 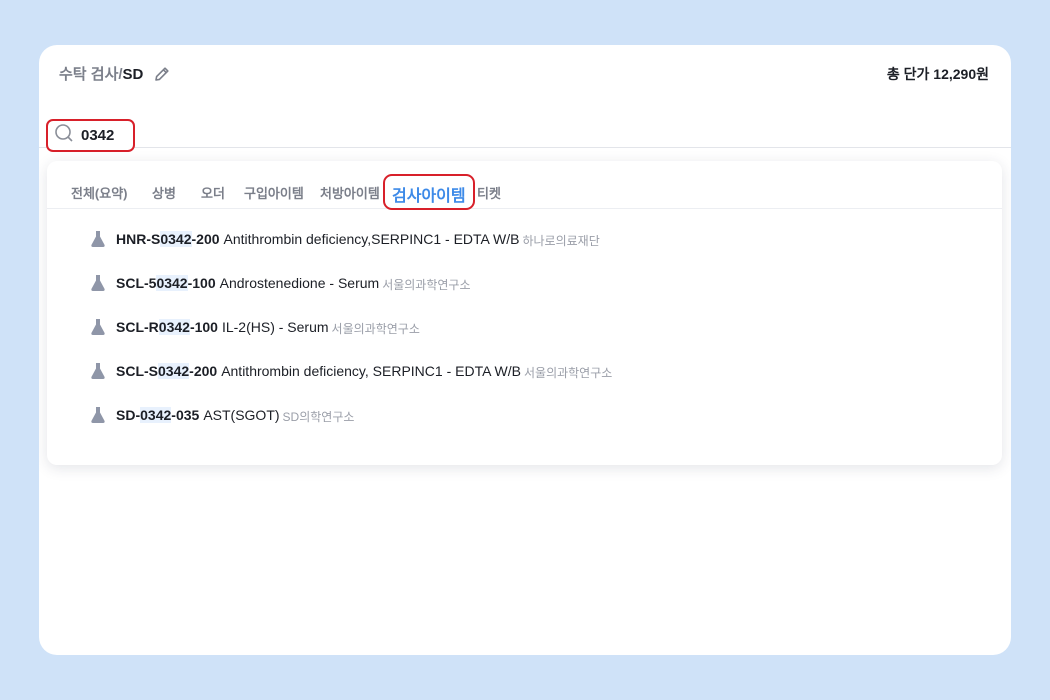 What do you see at coordinates (489, 192) in the screenshot?
I see `tab-ticket: 티켓` at bounding box center [489, 192].